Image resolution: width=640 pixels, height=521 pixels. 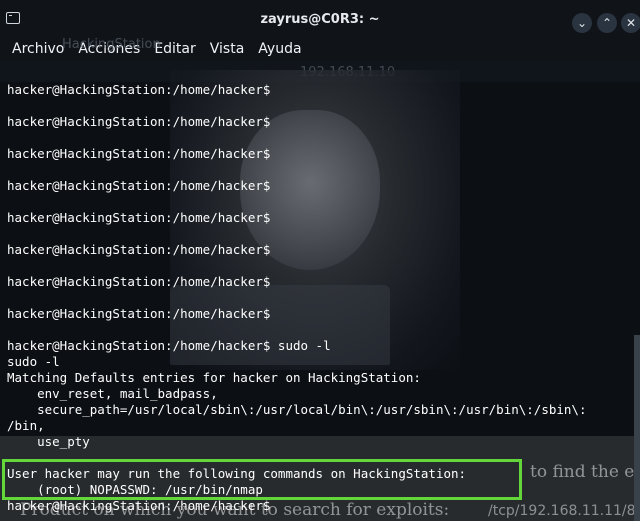 I want to click on window-title: zayrus@C0R3: ~, so click(x=320, y=19).